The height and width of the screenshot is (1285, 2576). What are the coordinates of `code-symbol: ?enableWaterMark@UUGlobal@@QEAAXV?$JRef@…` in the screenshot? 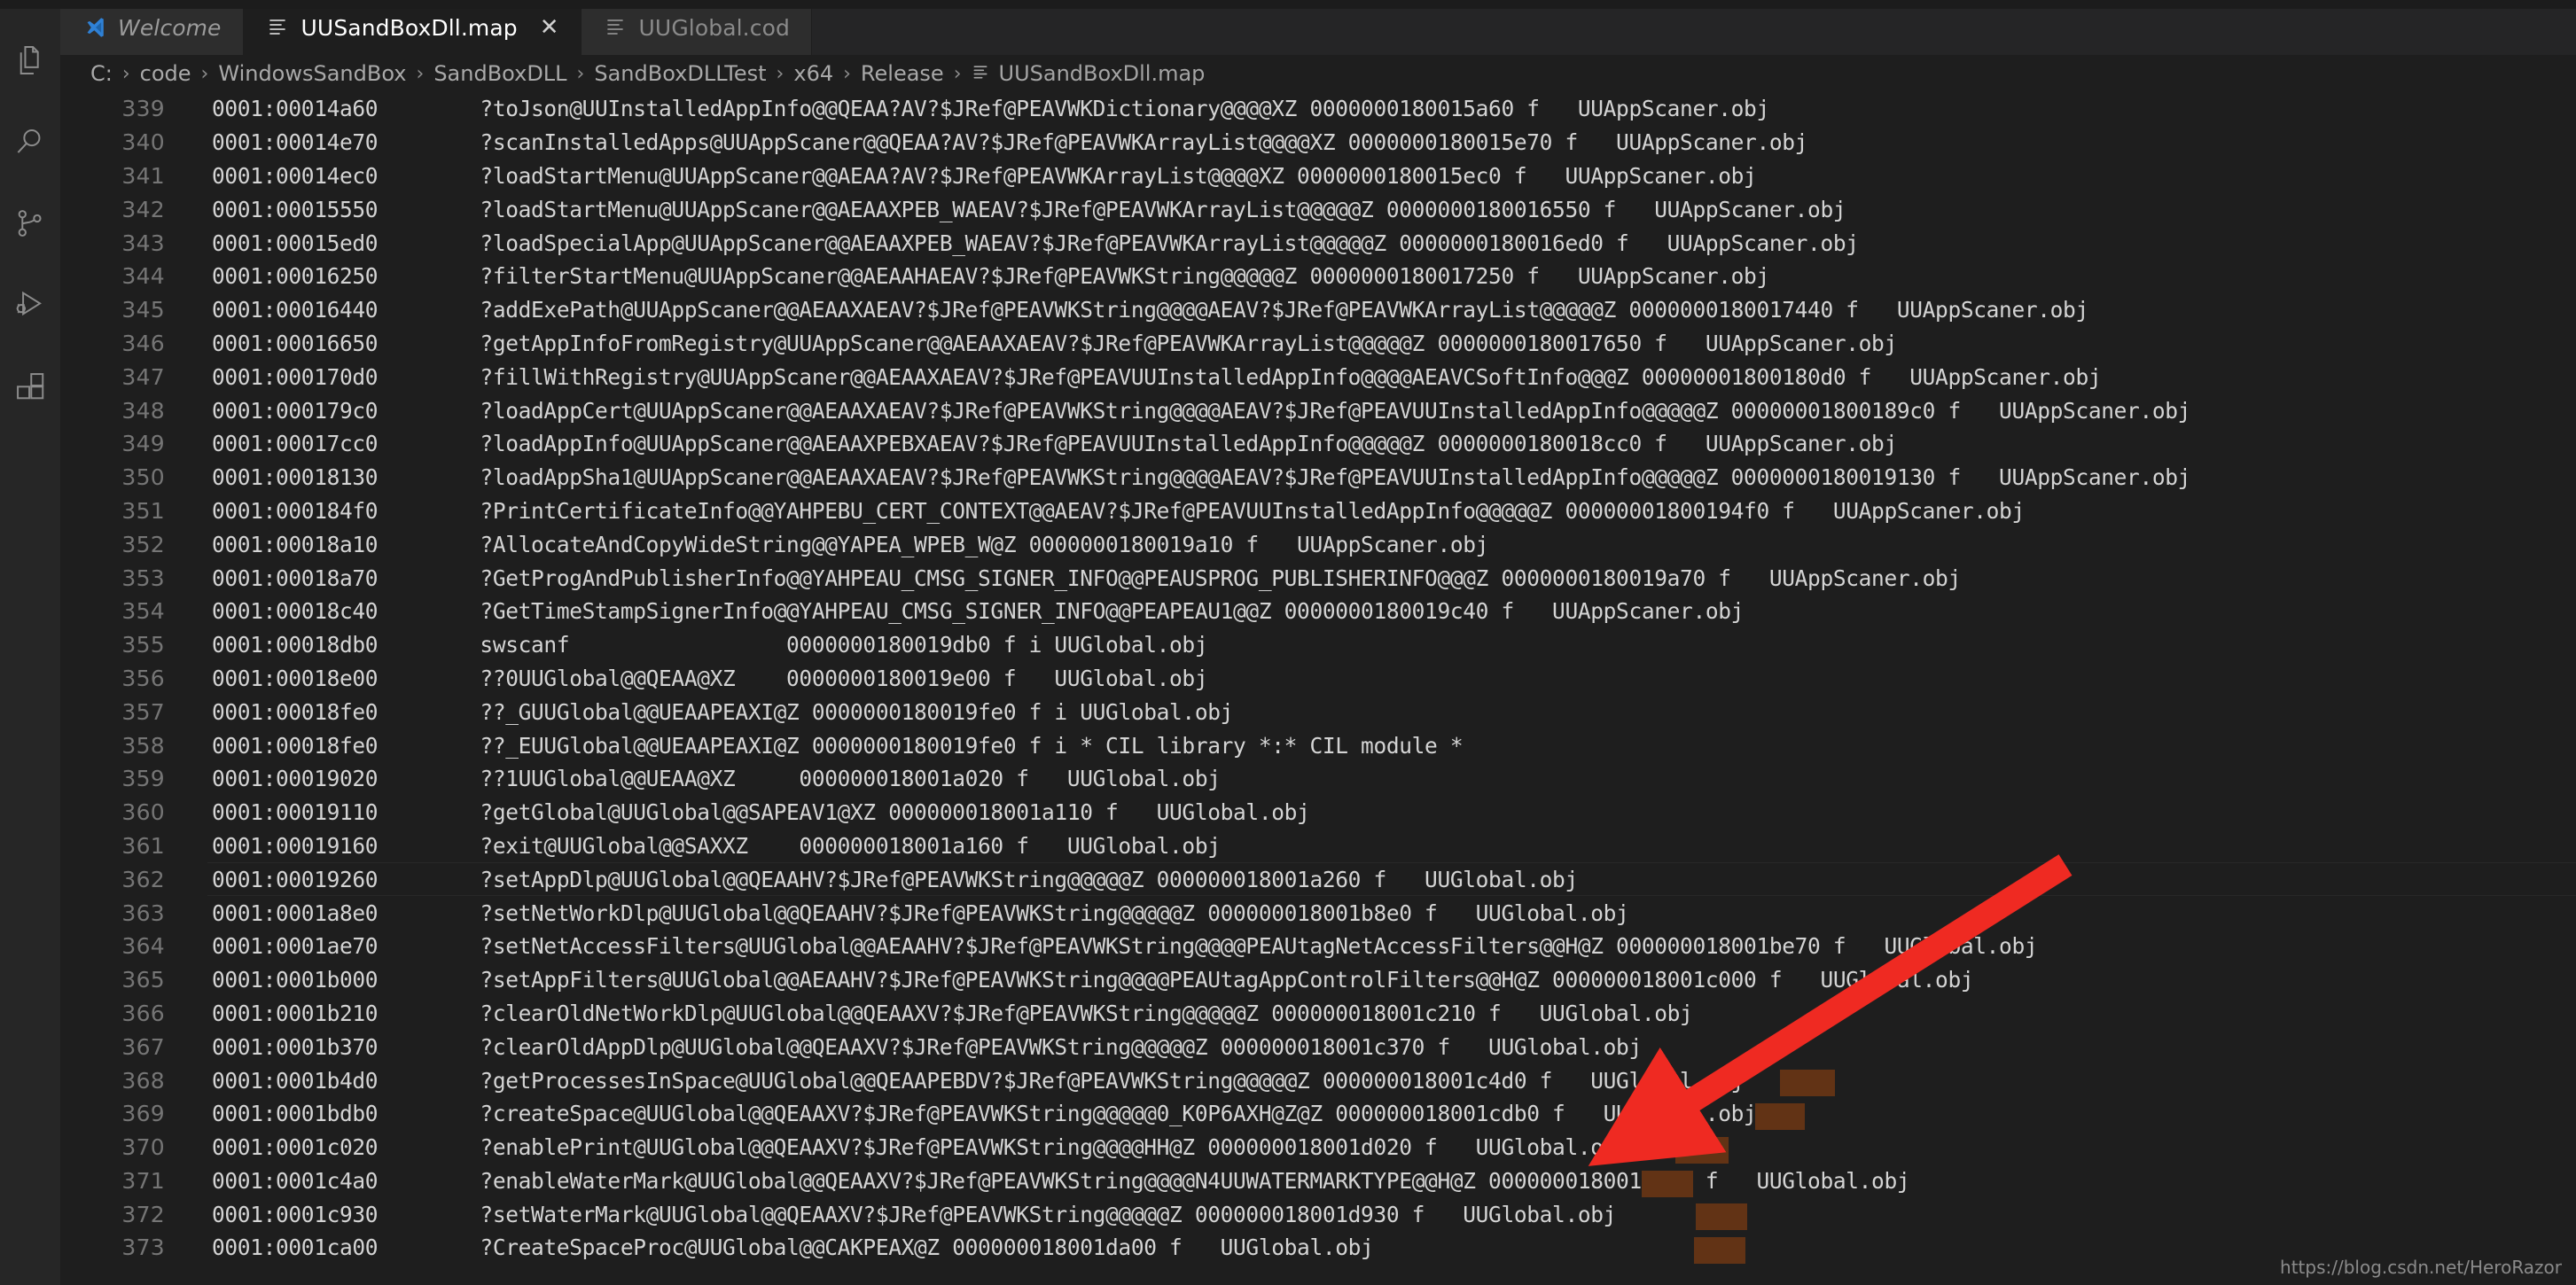 It's located at (1195, 1180).